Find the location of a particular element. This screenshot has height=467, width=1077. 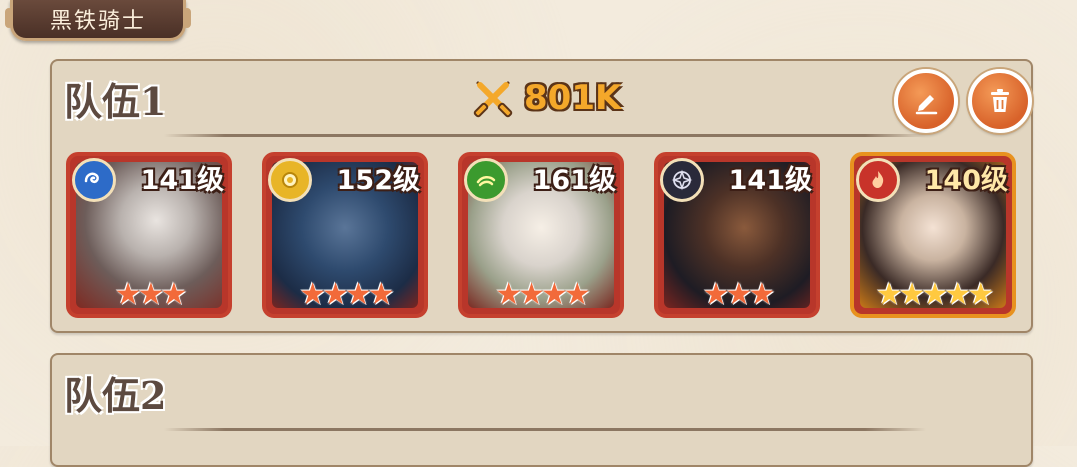

crossed-swords-icon is located at coordinates (493, 99).